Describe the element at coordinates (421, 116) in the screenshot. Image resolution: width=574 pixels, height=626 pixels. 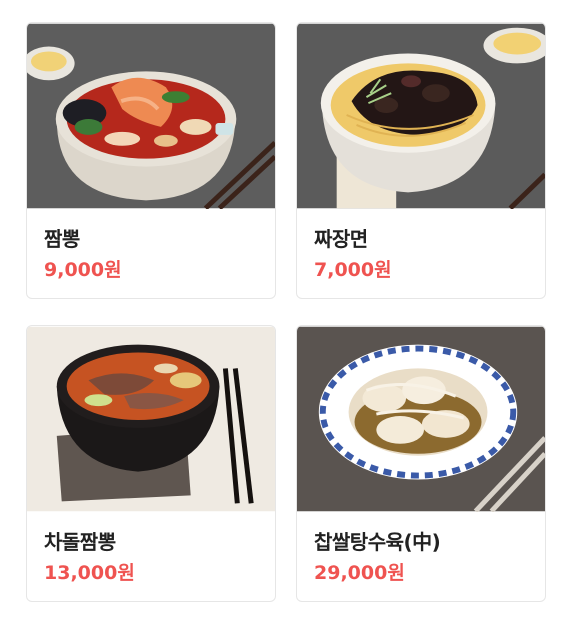
I see `jajangmyeon-photo` at that location.